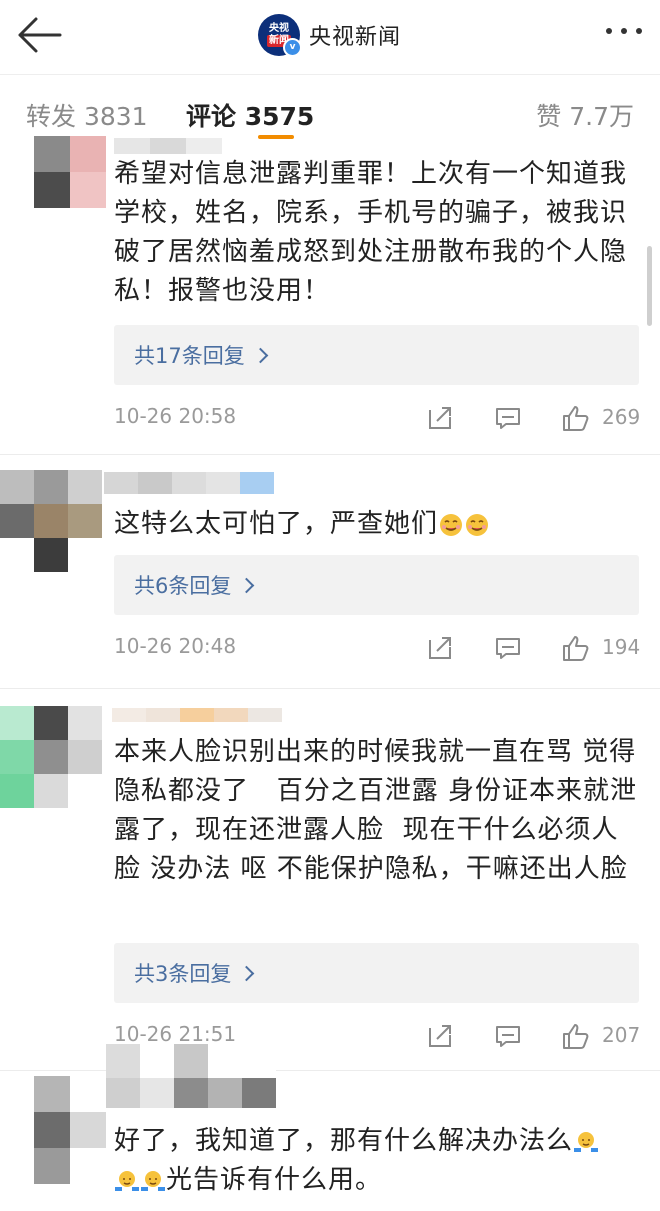 This screenshot has height=1211, width=660. I want to click on like-count: 269, so click(621, 417).